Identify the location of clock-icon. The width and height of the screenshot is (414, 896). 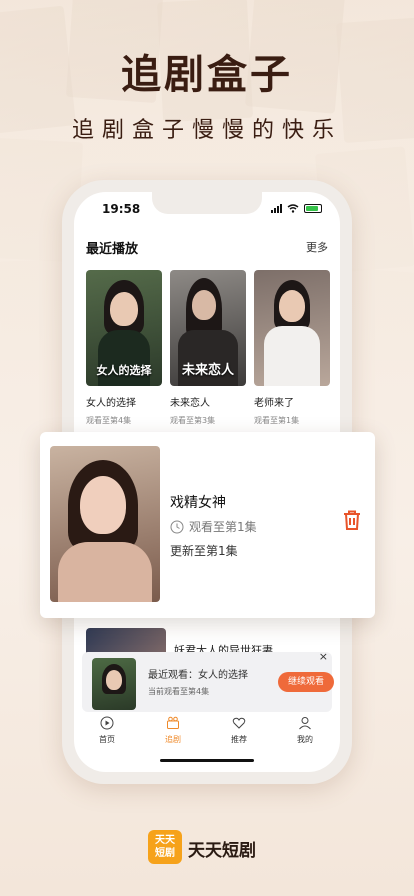
(177, 526).